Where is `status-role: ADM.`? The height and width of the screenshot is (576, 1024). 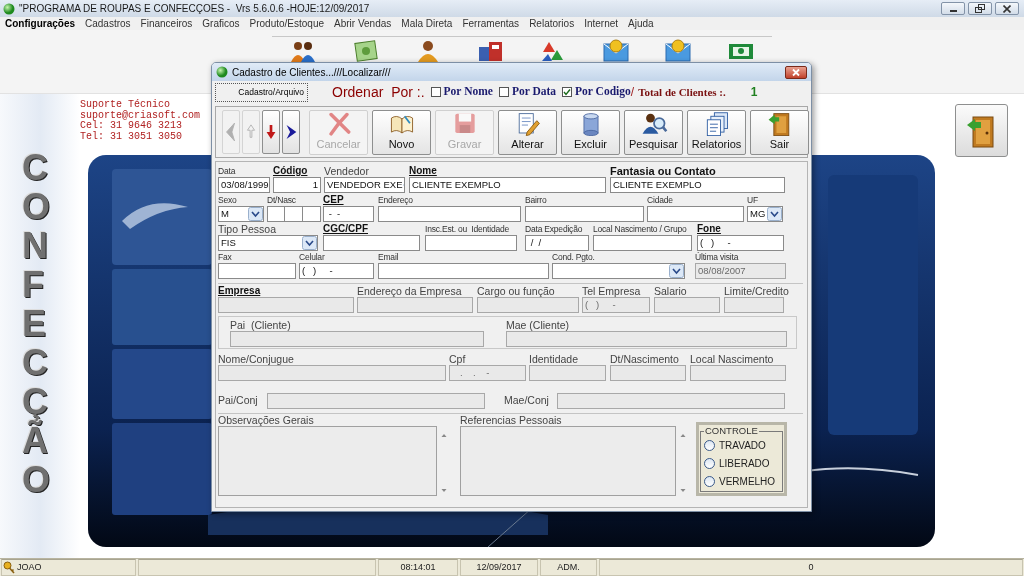 status-role: ADM. is located at coordinates (568, 567).